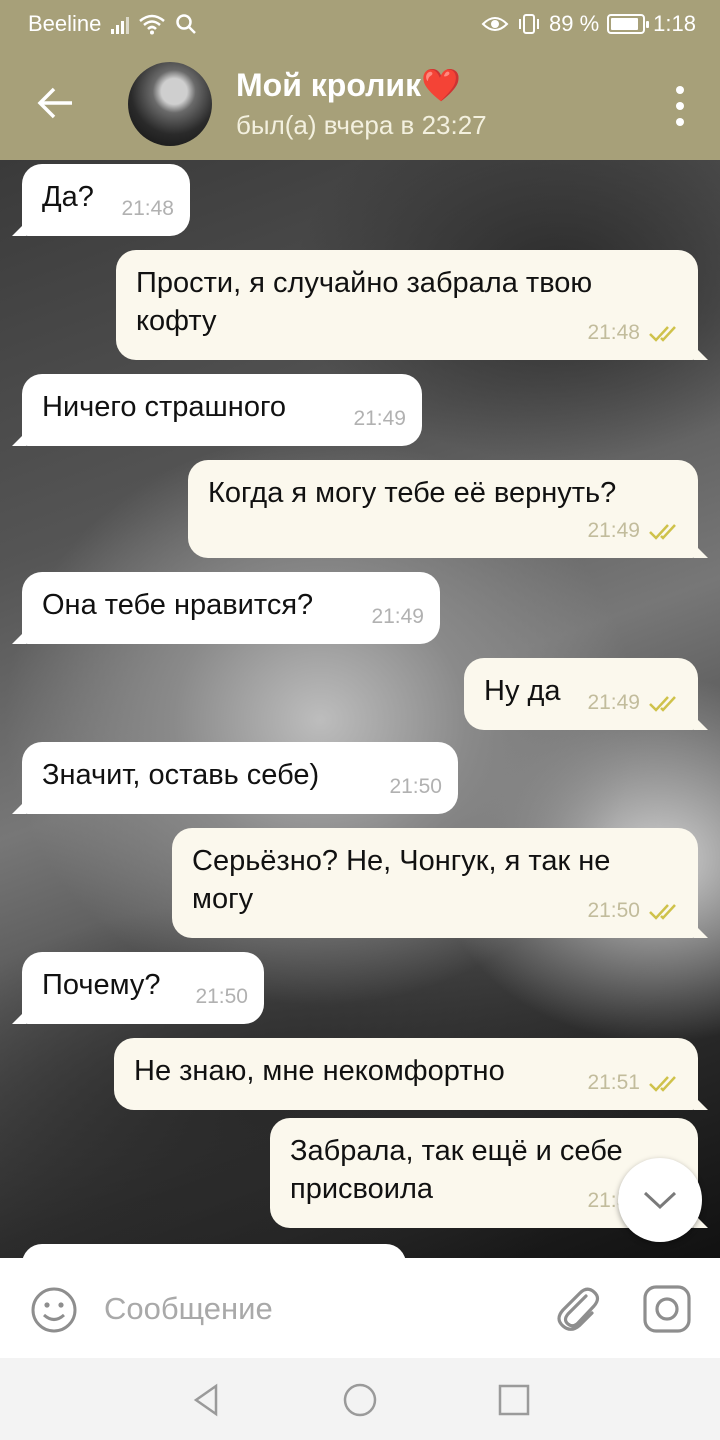 The image size is (720, 1440). Describe the element at coordinates (667, 1309) in the screenshot. I see `camera-icon` at that location.